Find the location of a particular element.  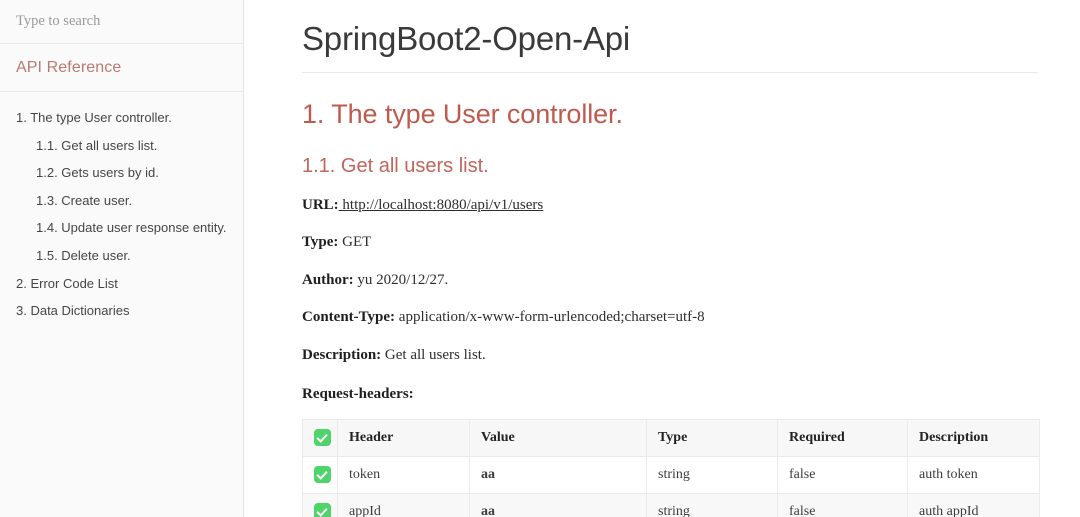

cell-description: auth appId is located at coordinates (973, 505).